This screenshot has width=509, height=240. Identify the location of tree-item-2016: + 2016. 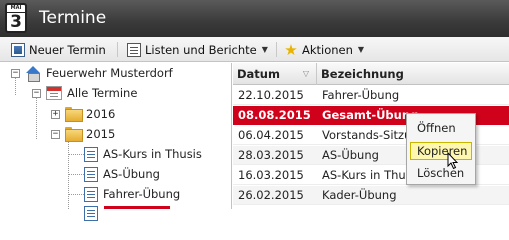
(83, 114).